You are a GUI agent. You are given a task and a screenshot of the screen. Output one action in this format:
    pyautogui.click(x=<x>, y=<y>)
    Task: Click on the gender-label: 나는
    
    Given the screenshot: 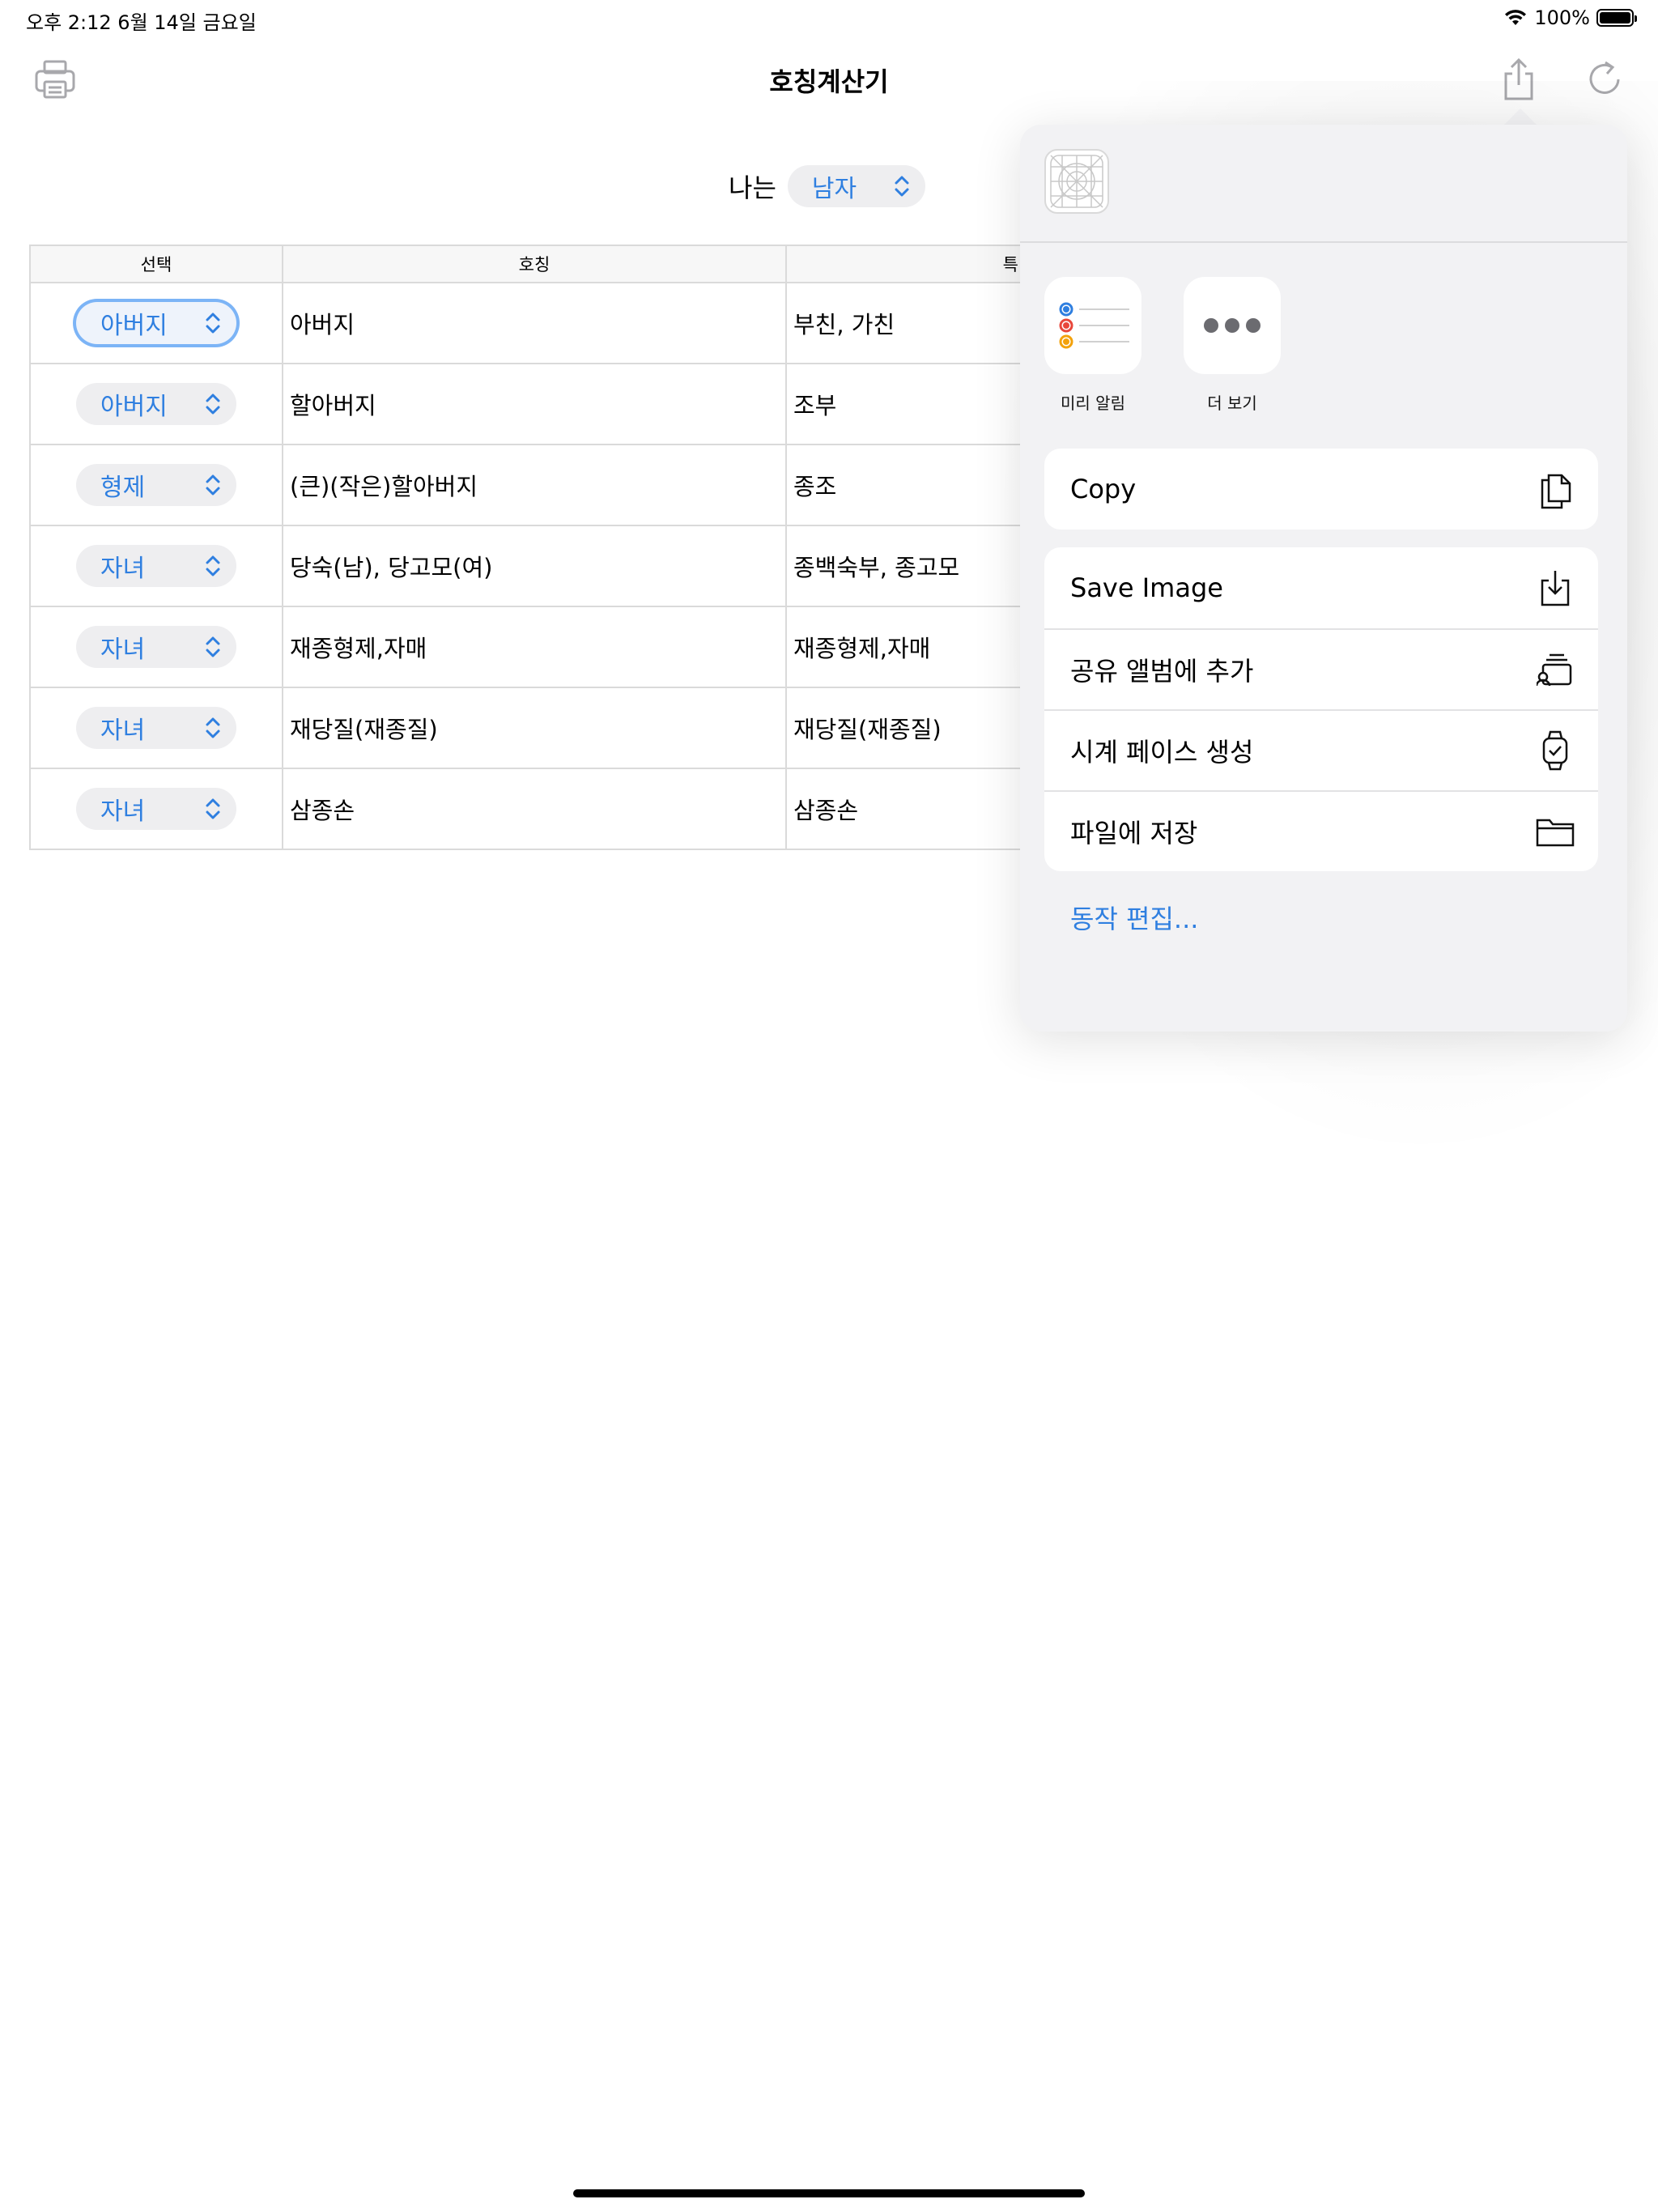 What is the action you would take?
    pyautogui.click(x=752, y=187)
    